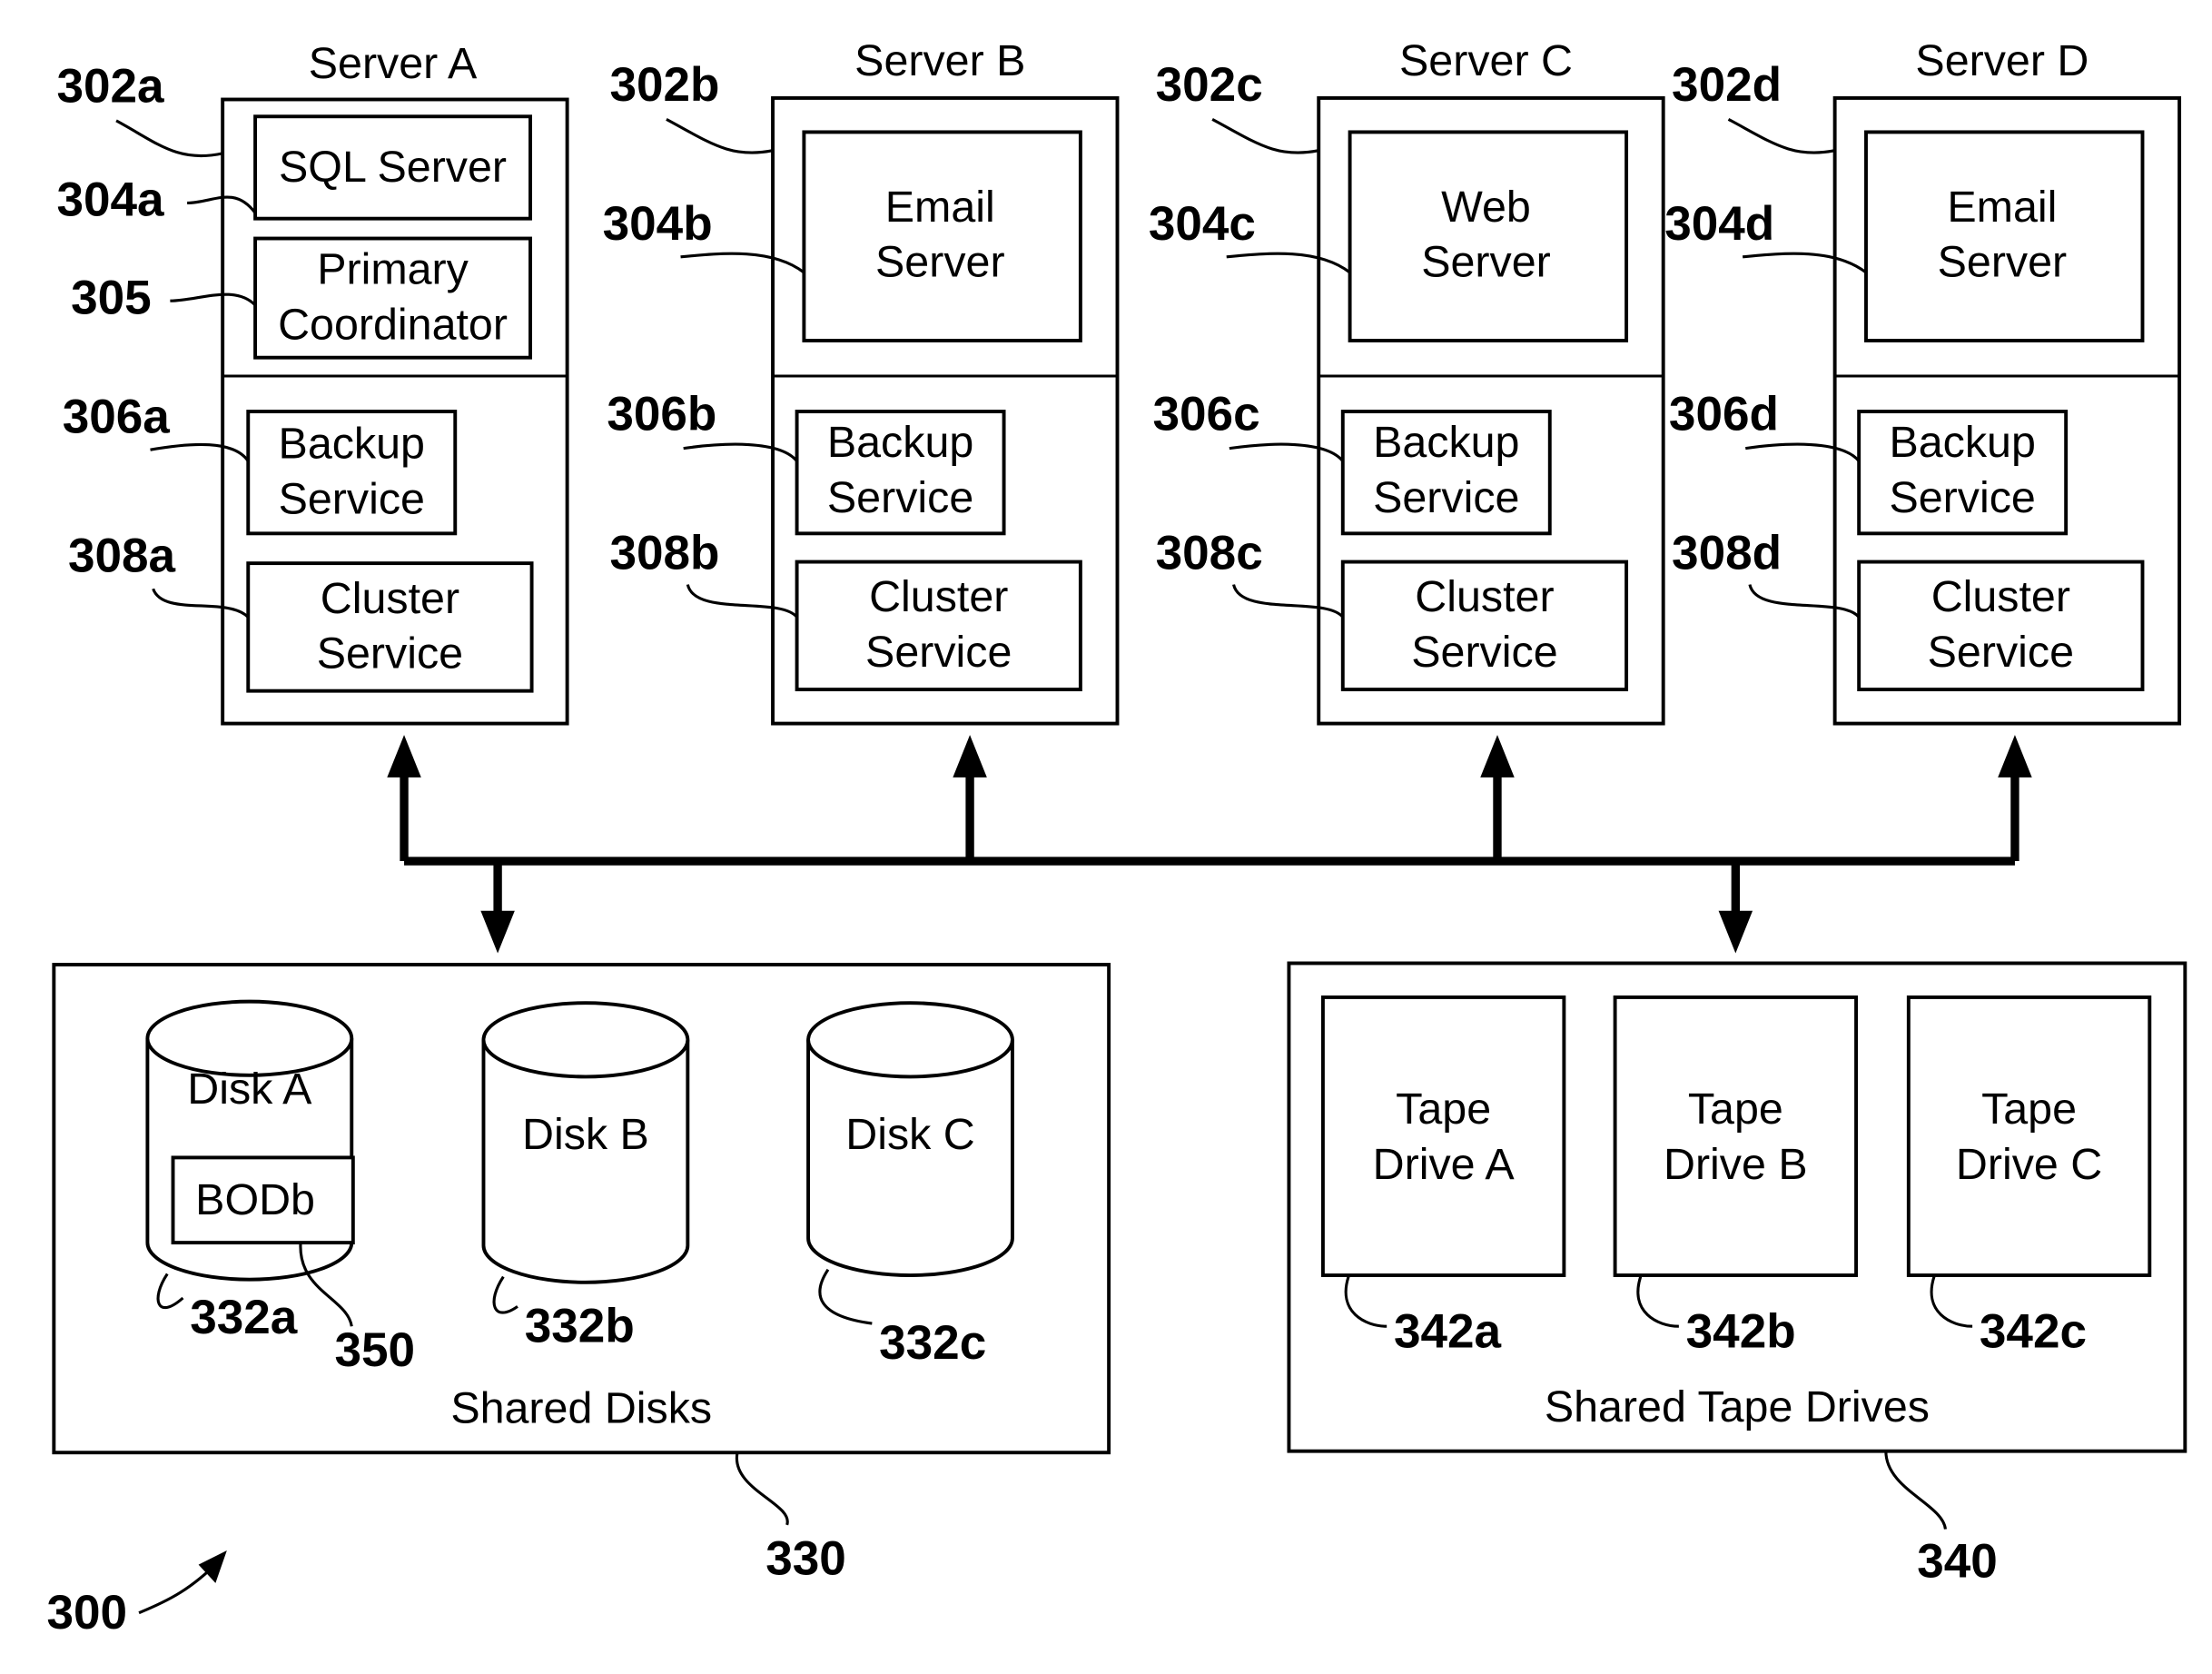 The image size is (2212, 1674). I want to click on server-a-title: Server A, so click(394, 63).